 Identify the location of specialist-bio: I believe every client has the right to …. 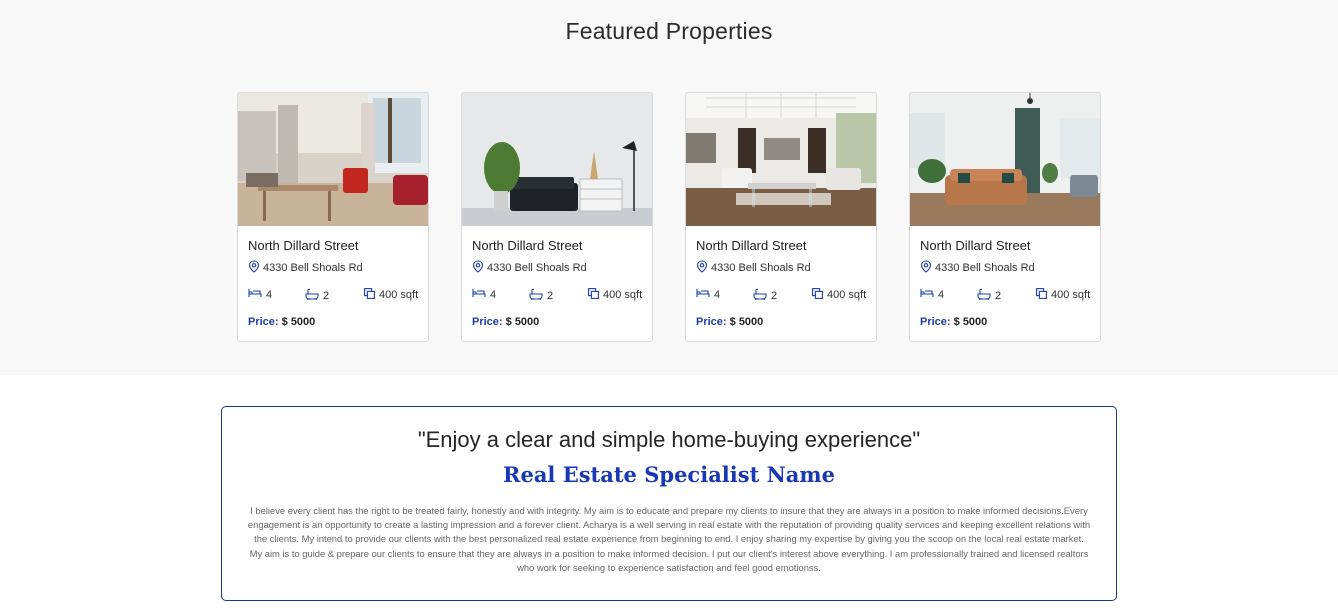
(669, 539).